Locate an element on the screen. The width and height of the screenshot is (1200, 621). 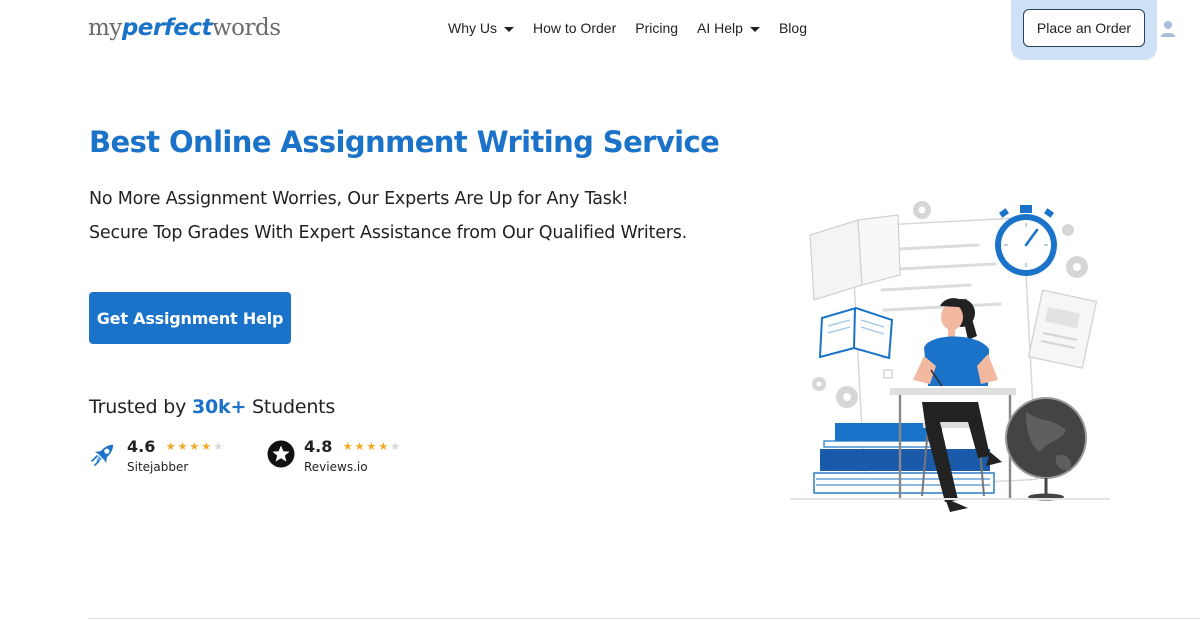
logo-part-perfect: perfect is located at coordinates (167, 28).